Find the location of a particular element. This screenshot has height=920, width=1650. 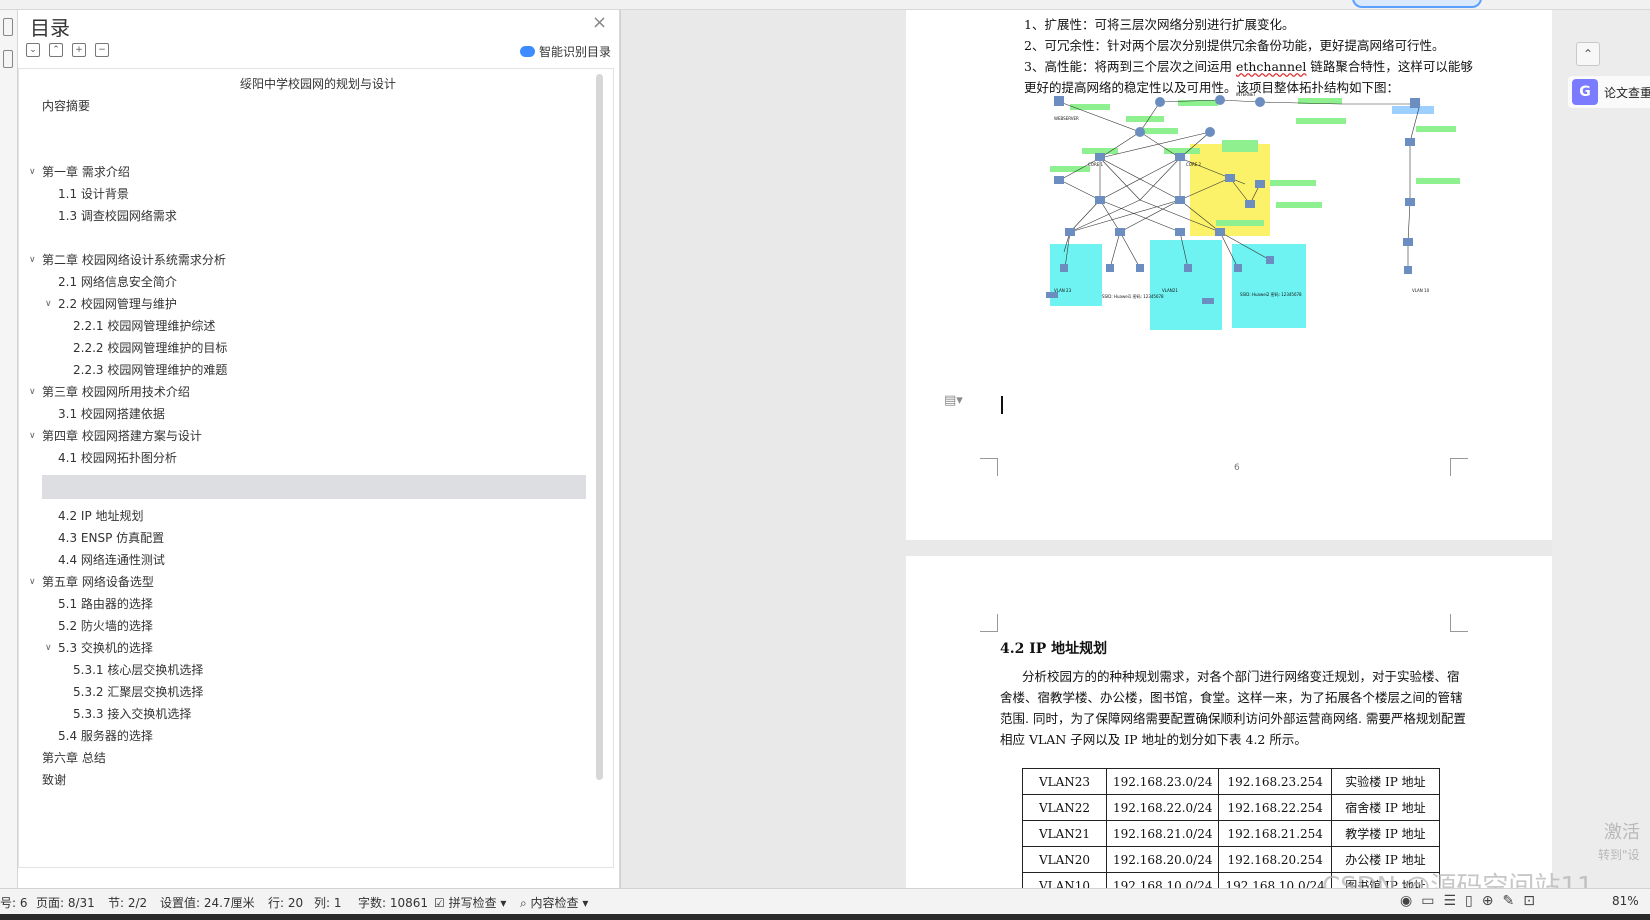

spell-error-word: ethchannel is located at coordinates (1271, 66).